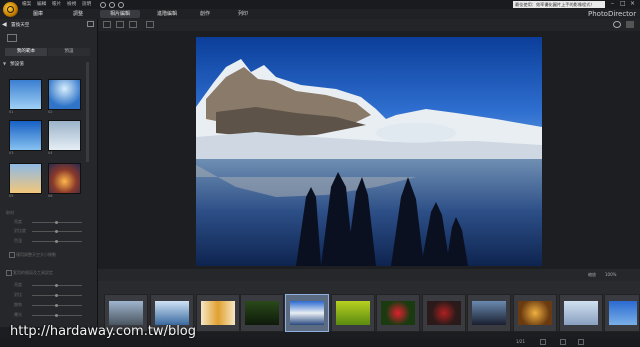 This screenshot has width=640, height=347. Describe the element at coordinates (11, 112) in the screenshot. I see `thumb-label: 01` at that location.